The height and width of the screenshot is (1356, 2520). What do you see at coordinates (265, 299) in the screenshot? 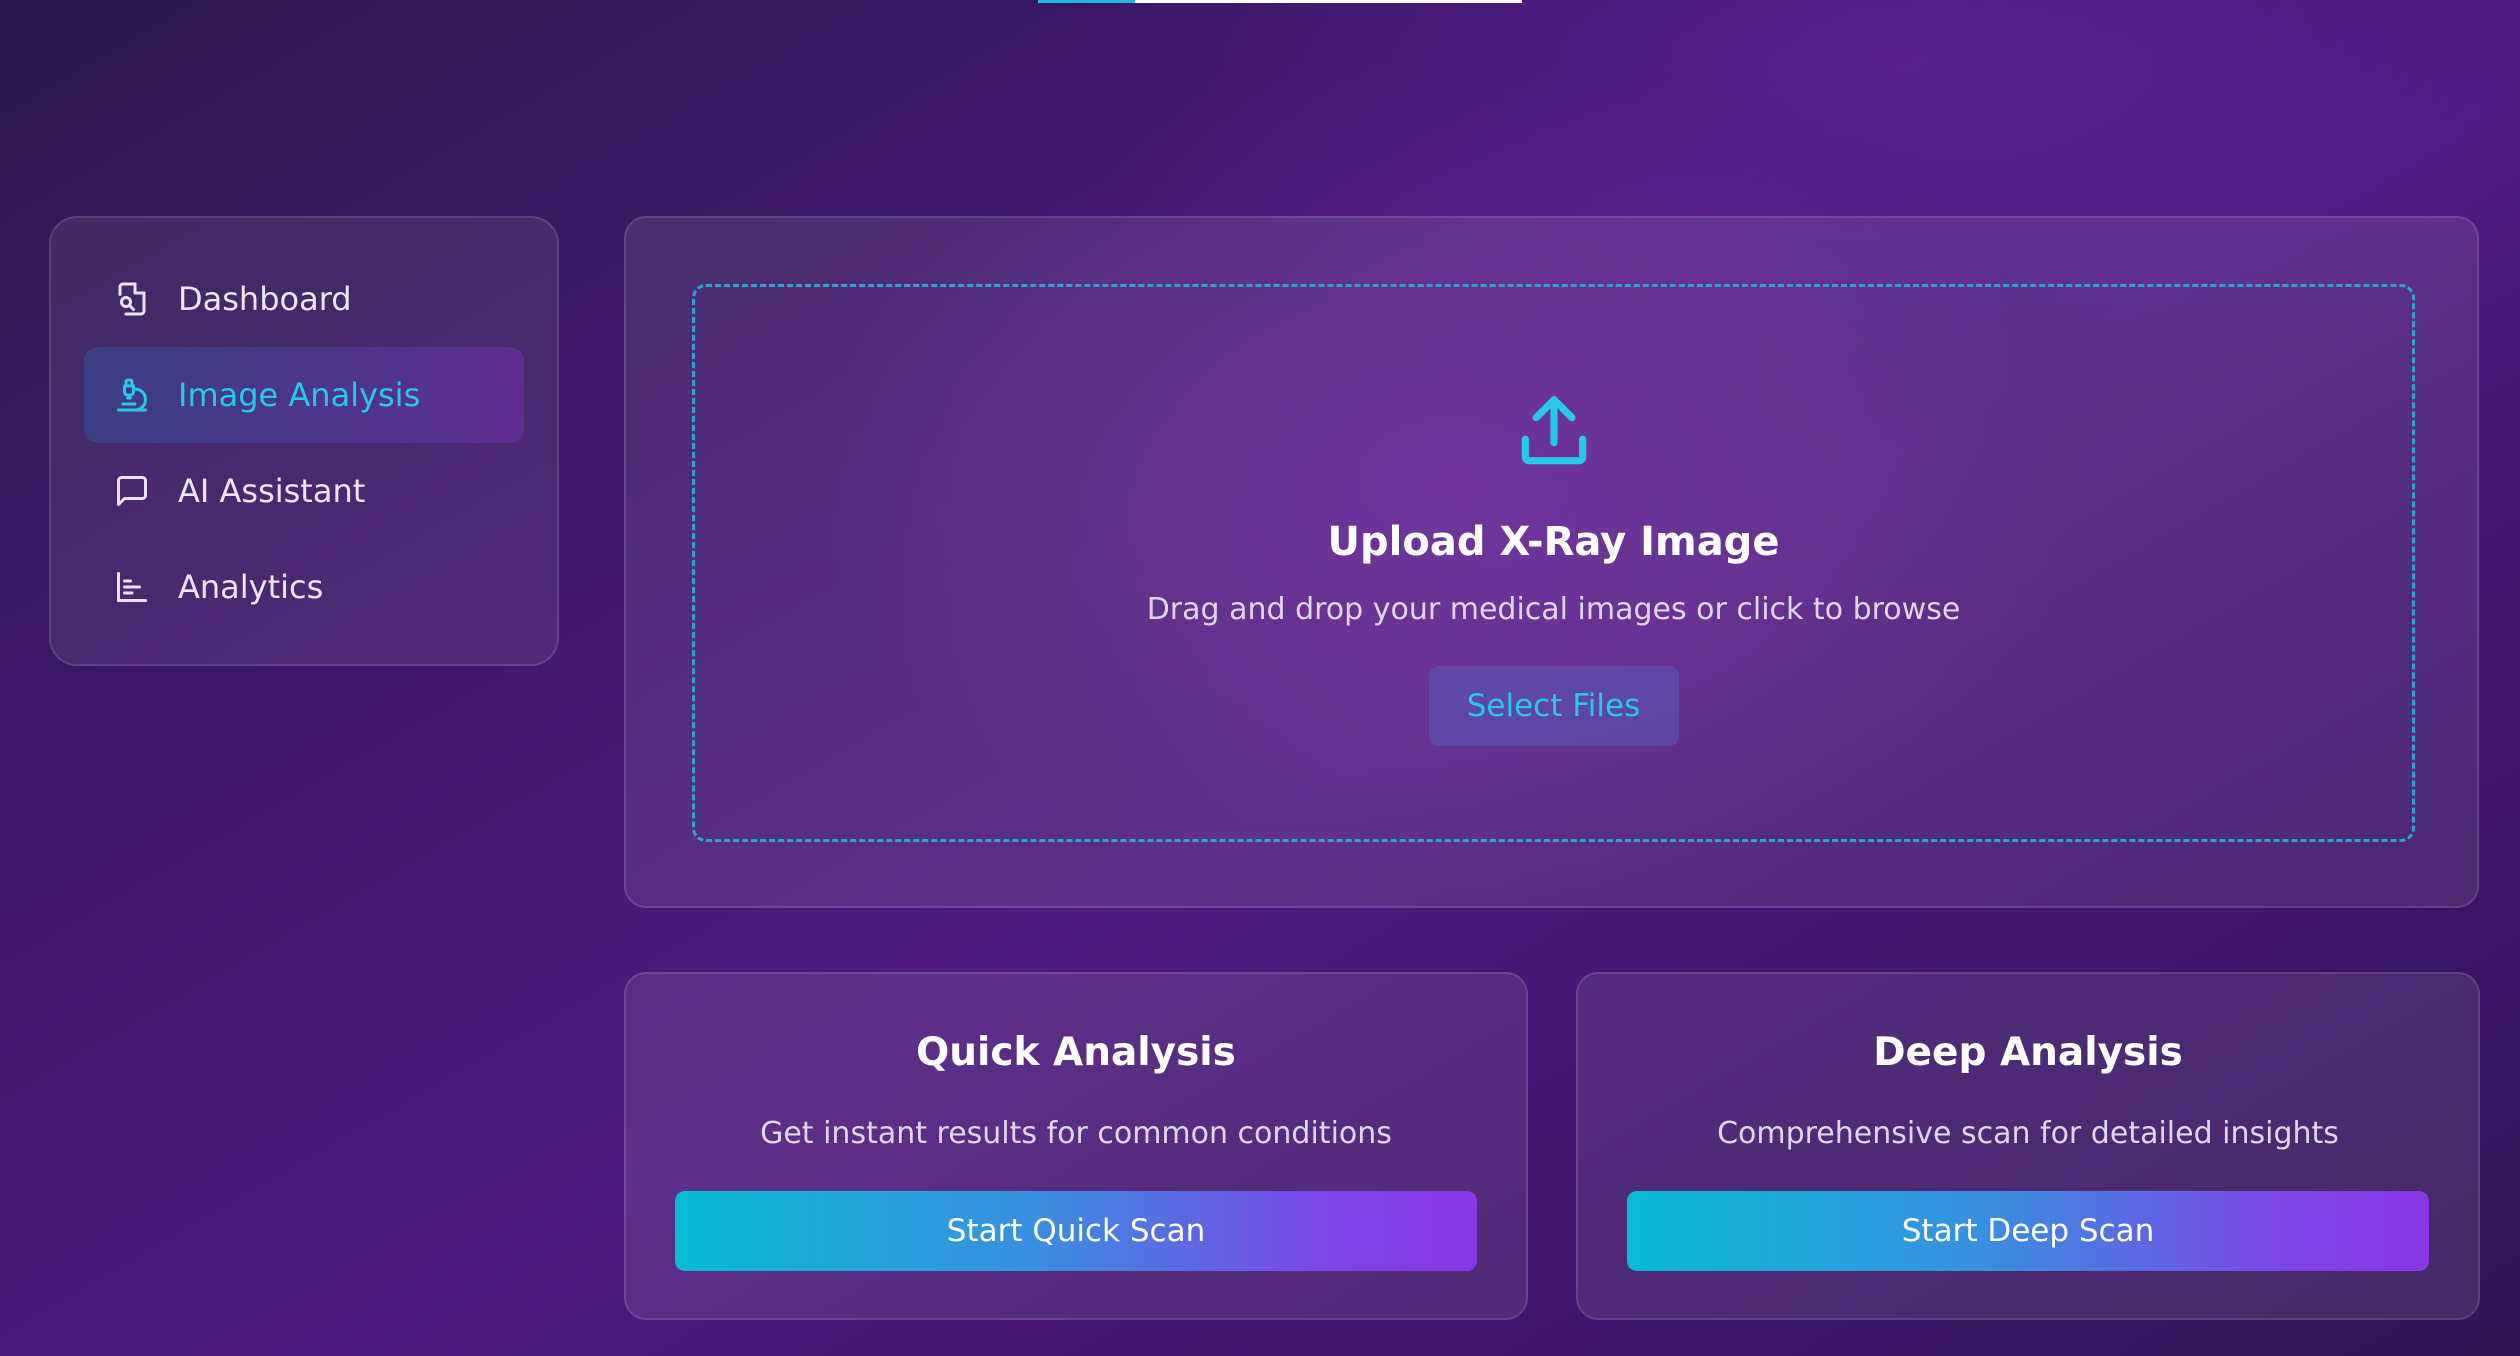
I see `sidebar-item-label: Dashboard` at bounding box center [265, 299].